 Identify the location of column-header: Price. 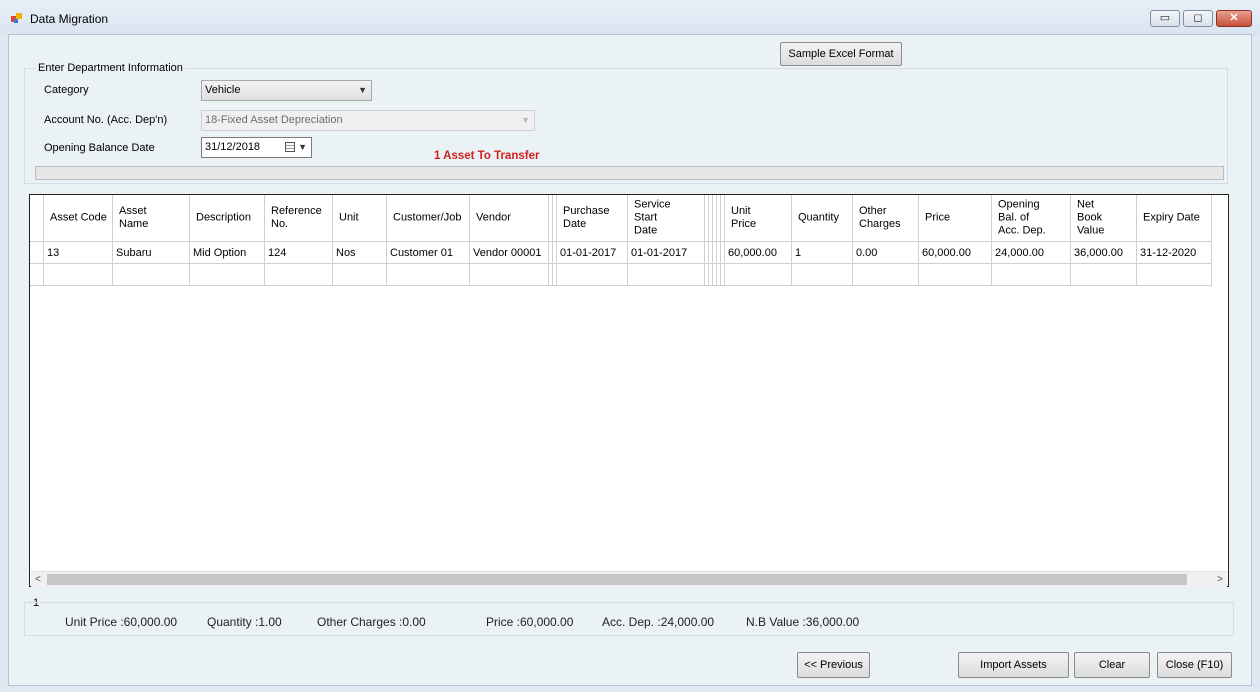
(955, 218).